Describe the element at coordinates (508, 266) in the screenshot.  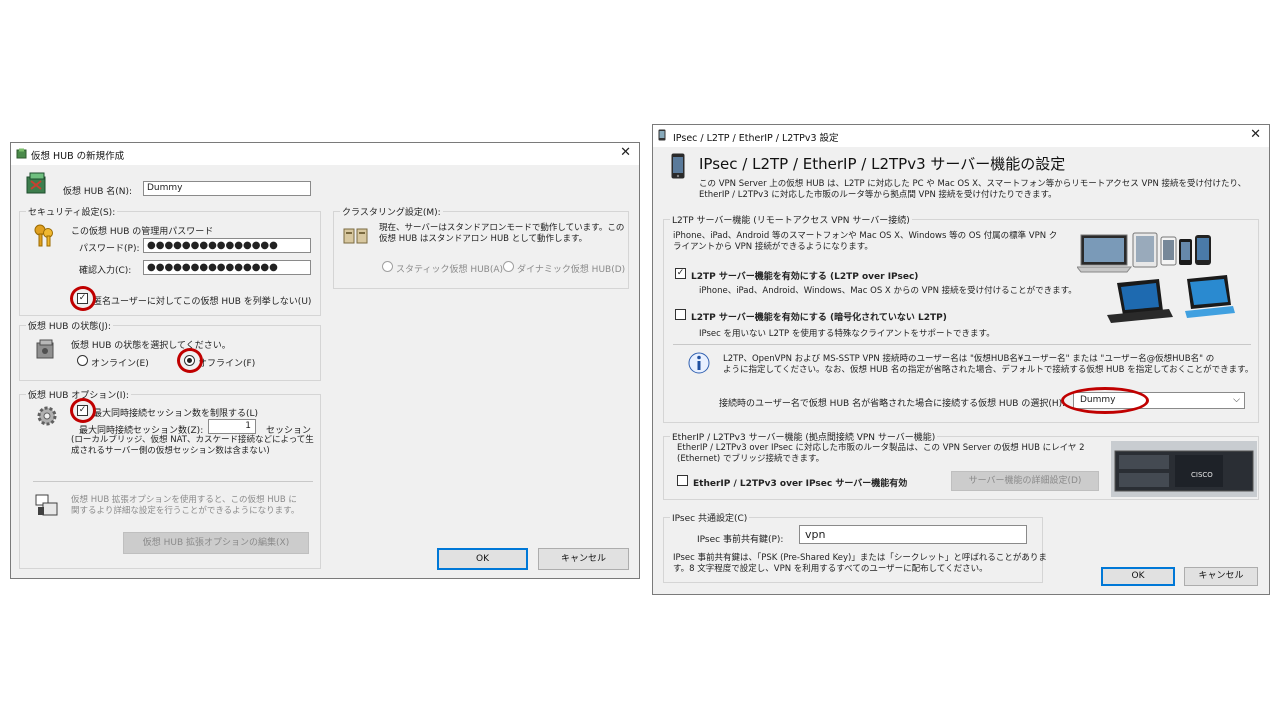
I see `dynamic-hub-radio` at that location.